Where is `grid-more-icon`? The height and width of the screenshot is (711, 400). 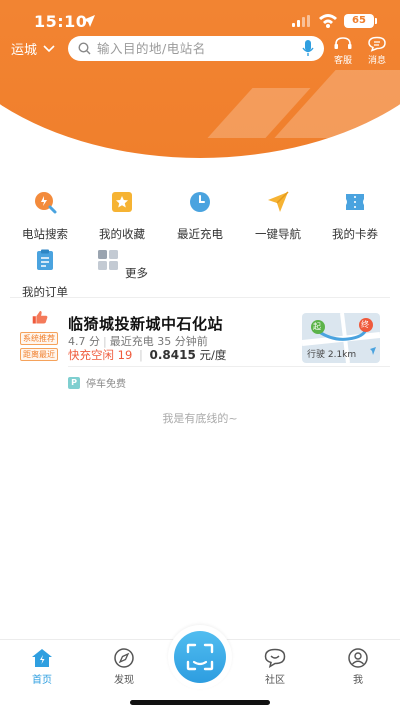 grid-more-icon is located at coordinates (107, 260).